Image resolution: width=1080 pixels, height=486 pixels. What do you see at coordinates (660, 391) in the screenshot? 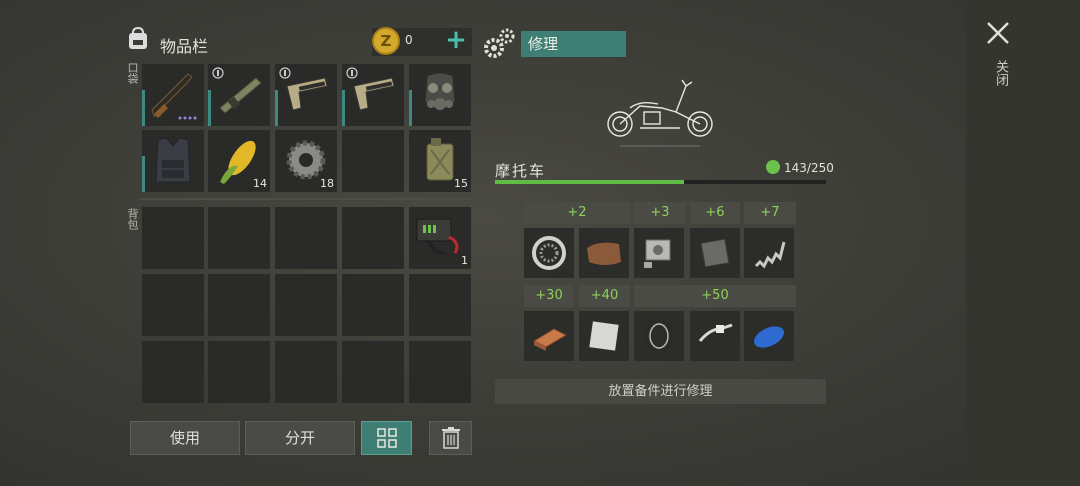
I see `repair-hint: 放置备件进行修理` at bounding box center [660, 391].